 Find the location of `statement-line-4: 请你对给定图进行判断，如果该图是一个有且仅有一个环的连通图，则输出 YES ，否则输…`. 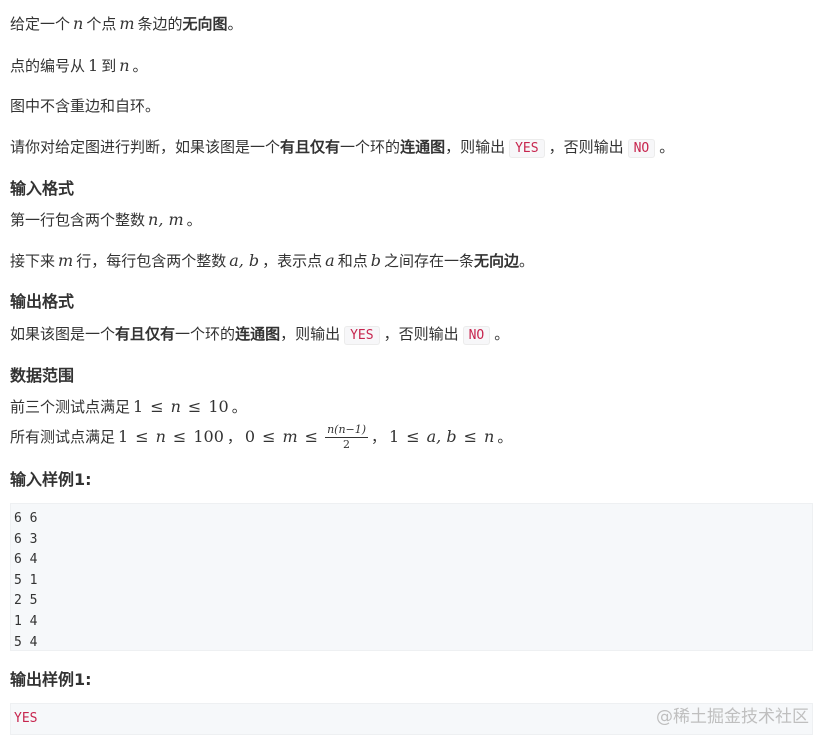

statement-line-4: 请你对给定图进行判断，如果该图是一个有且仅有一个环的连通图，则输出 YES ，否则输… is located at coordinates (342, 148).